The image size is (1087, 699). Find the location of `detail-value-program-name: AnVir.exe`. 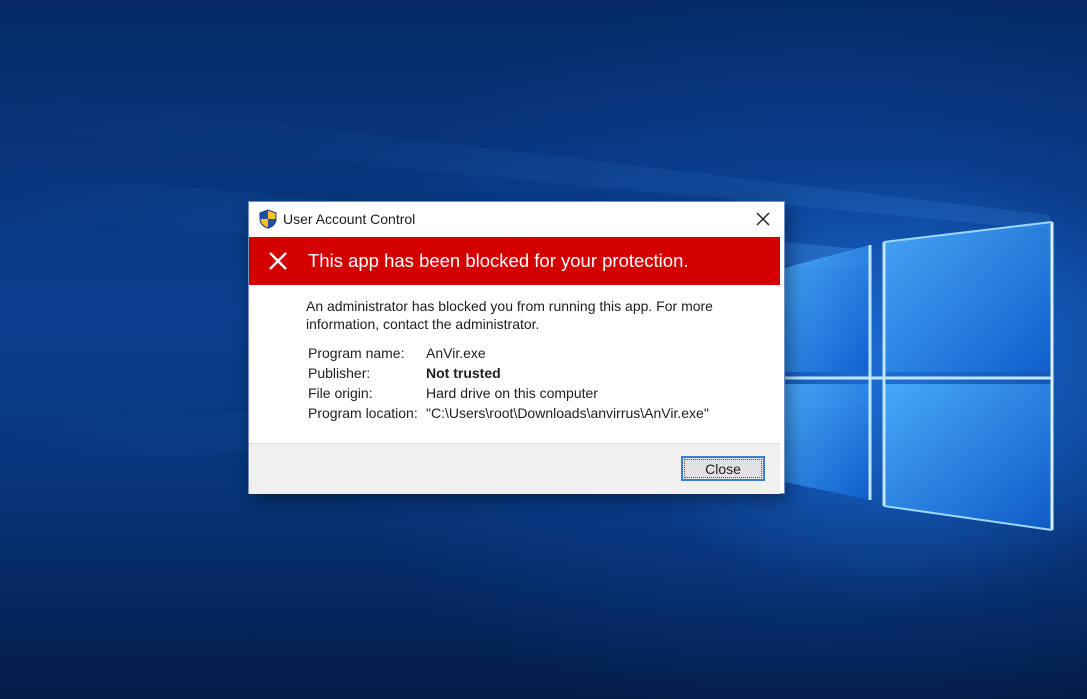

detail-value-program-name: AnVir.exe is located at coordinates (456, 353).